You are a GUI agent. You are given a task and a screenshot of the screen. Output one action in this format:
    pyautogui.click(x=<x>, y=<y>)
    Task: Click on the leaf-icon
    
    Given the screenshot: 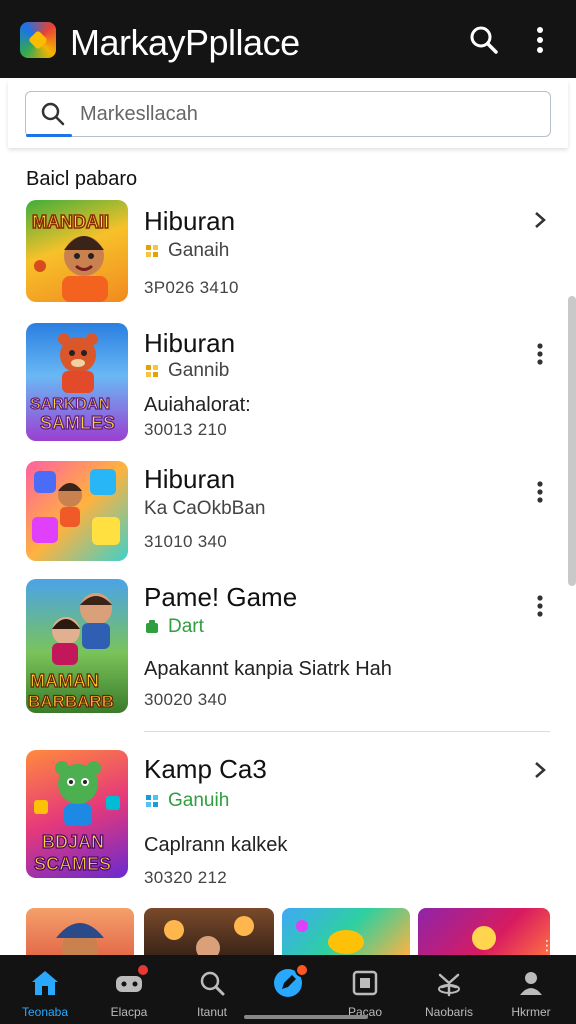 What is the action you would take?
    pyautogui.click(x=449, y=983)
    